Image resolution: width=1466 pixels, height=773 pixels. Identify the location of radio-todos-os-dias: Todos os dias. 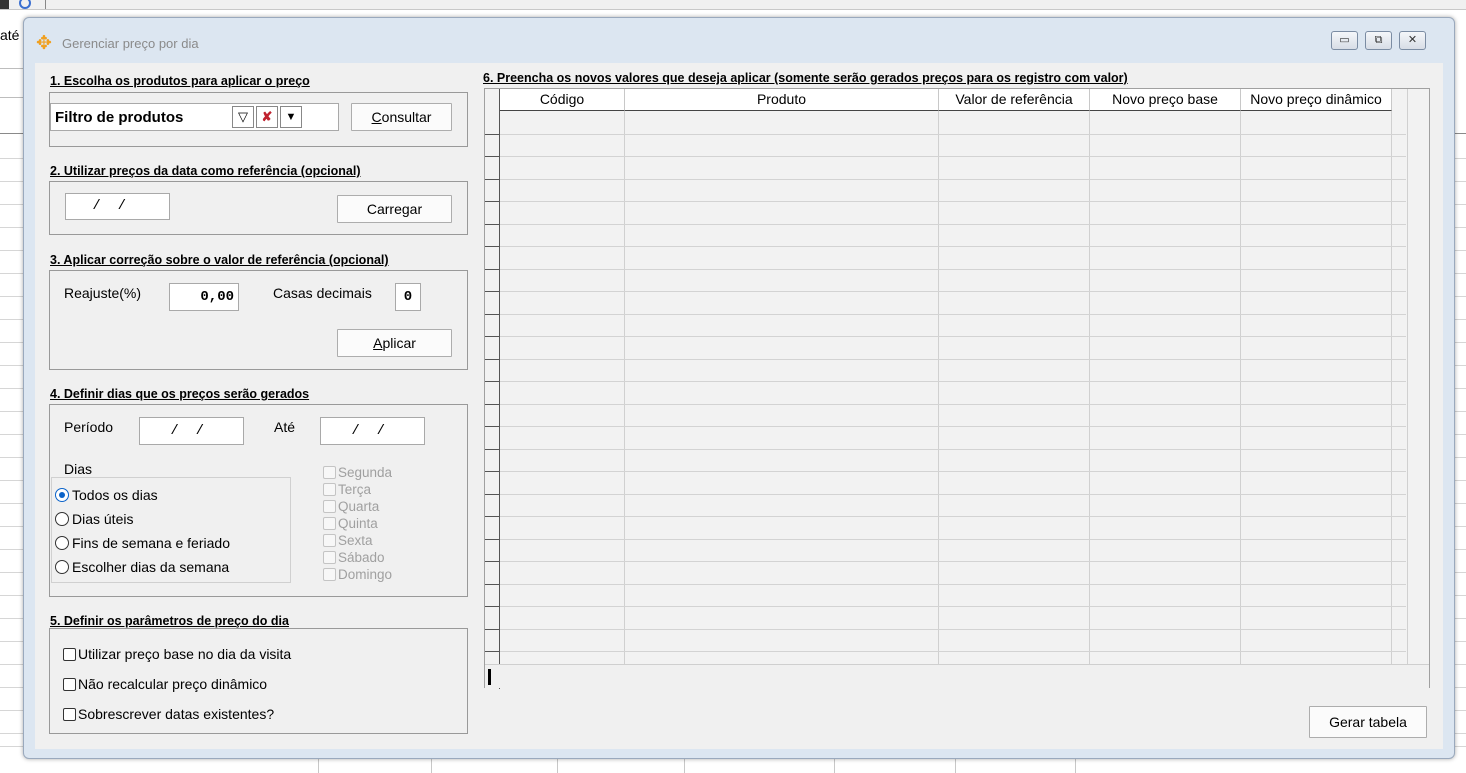
(106, 496).